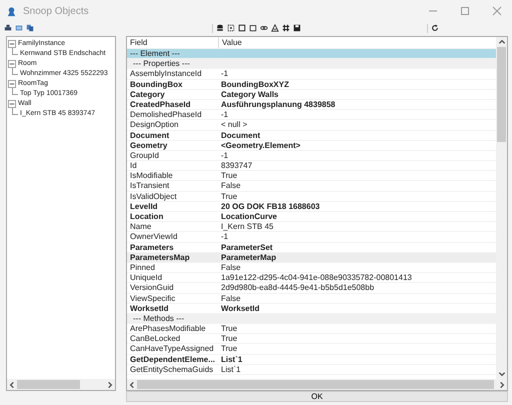 Image resolution: width=512 pixels, height=405 pixels. Describe the element at coordinates (270, 206) in the screenshot. I see `field-value: 20 OG DOK FB18 1688603` at that location.